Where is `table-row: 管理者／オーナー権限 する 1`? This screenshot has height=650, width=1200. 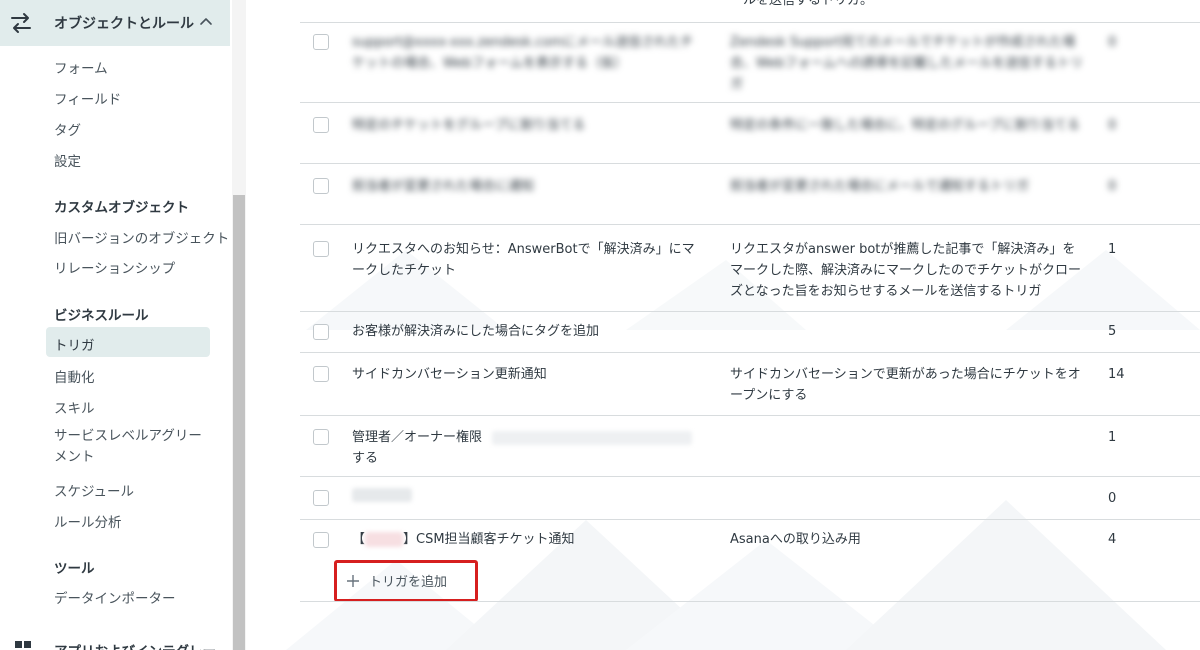 table-row: 管理者／オーナー権限 する 1 is located at coordinates (750, 446).